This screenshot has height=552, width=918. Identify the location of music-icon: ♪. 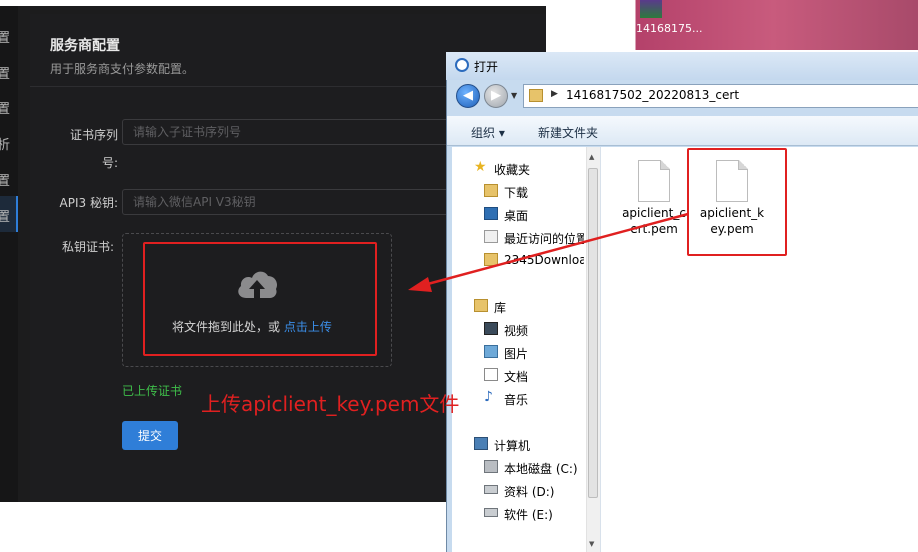
(488, 397).